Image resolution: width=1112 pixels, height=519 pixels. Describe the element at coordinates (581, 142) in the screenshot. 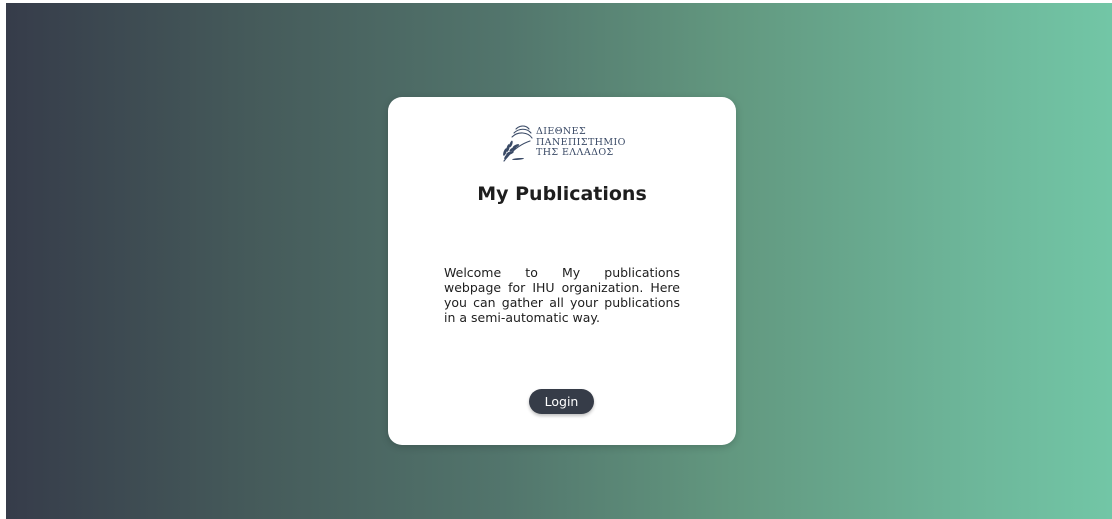

I see `university-name: ΔΙΕΘΝΕΣ ΠΑΝΕΠΙΣΤΗΜΙΟ ΤΗΣ ΕΛΛΑΔΟΣ` at that location.